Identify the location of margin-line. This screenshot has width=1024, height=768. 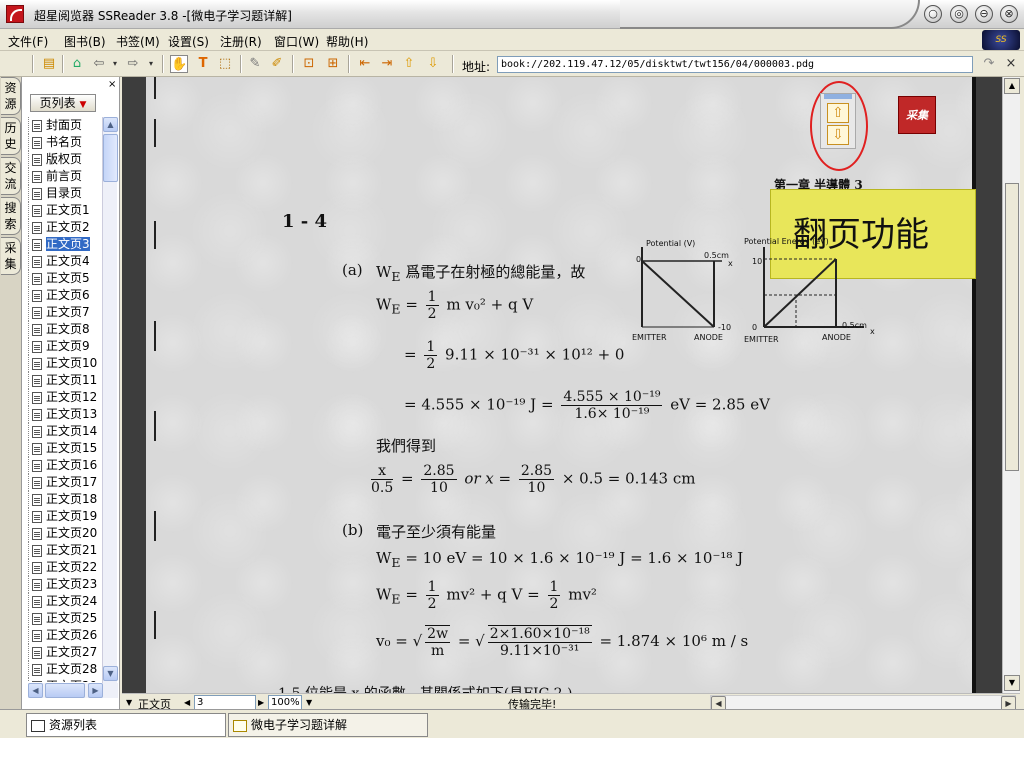
(155, 526).